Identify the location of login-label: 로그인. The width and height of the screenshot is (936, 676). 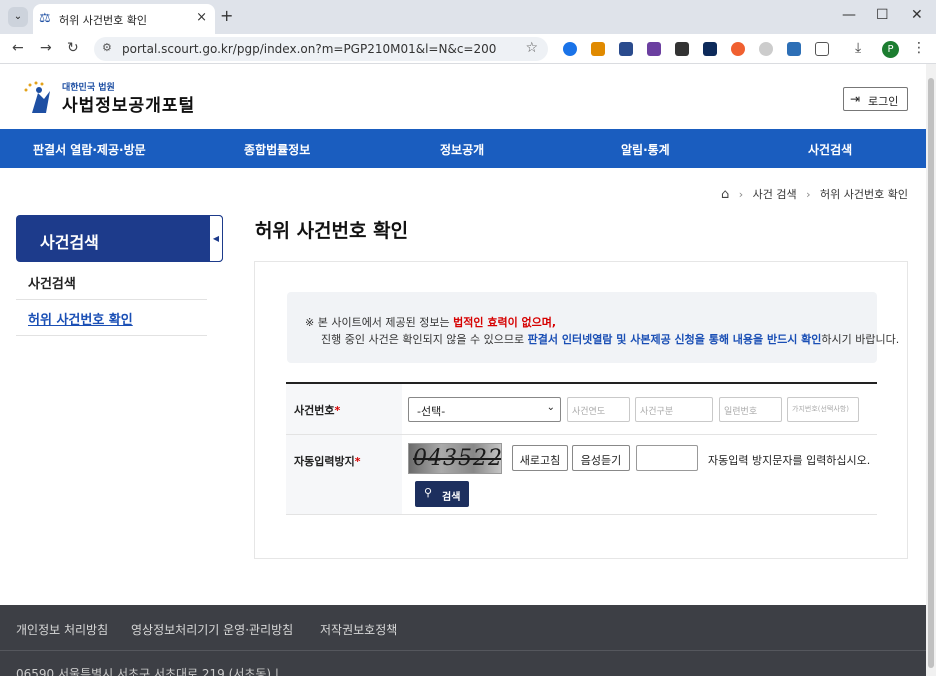
(883, 101).